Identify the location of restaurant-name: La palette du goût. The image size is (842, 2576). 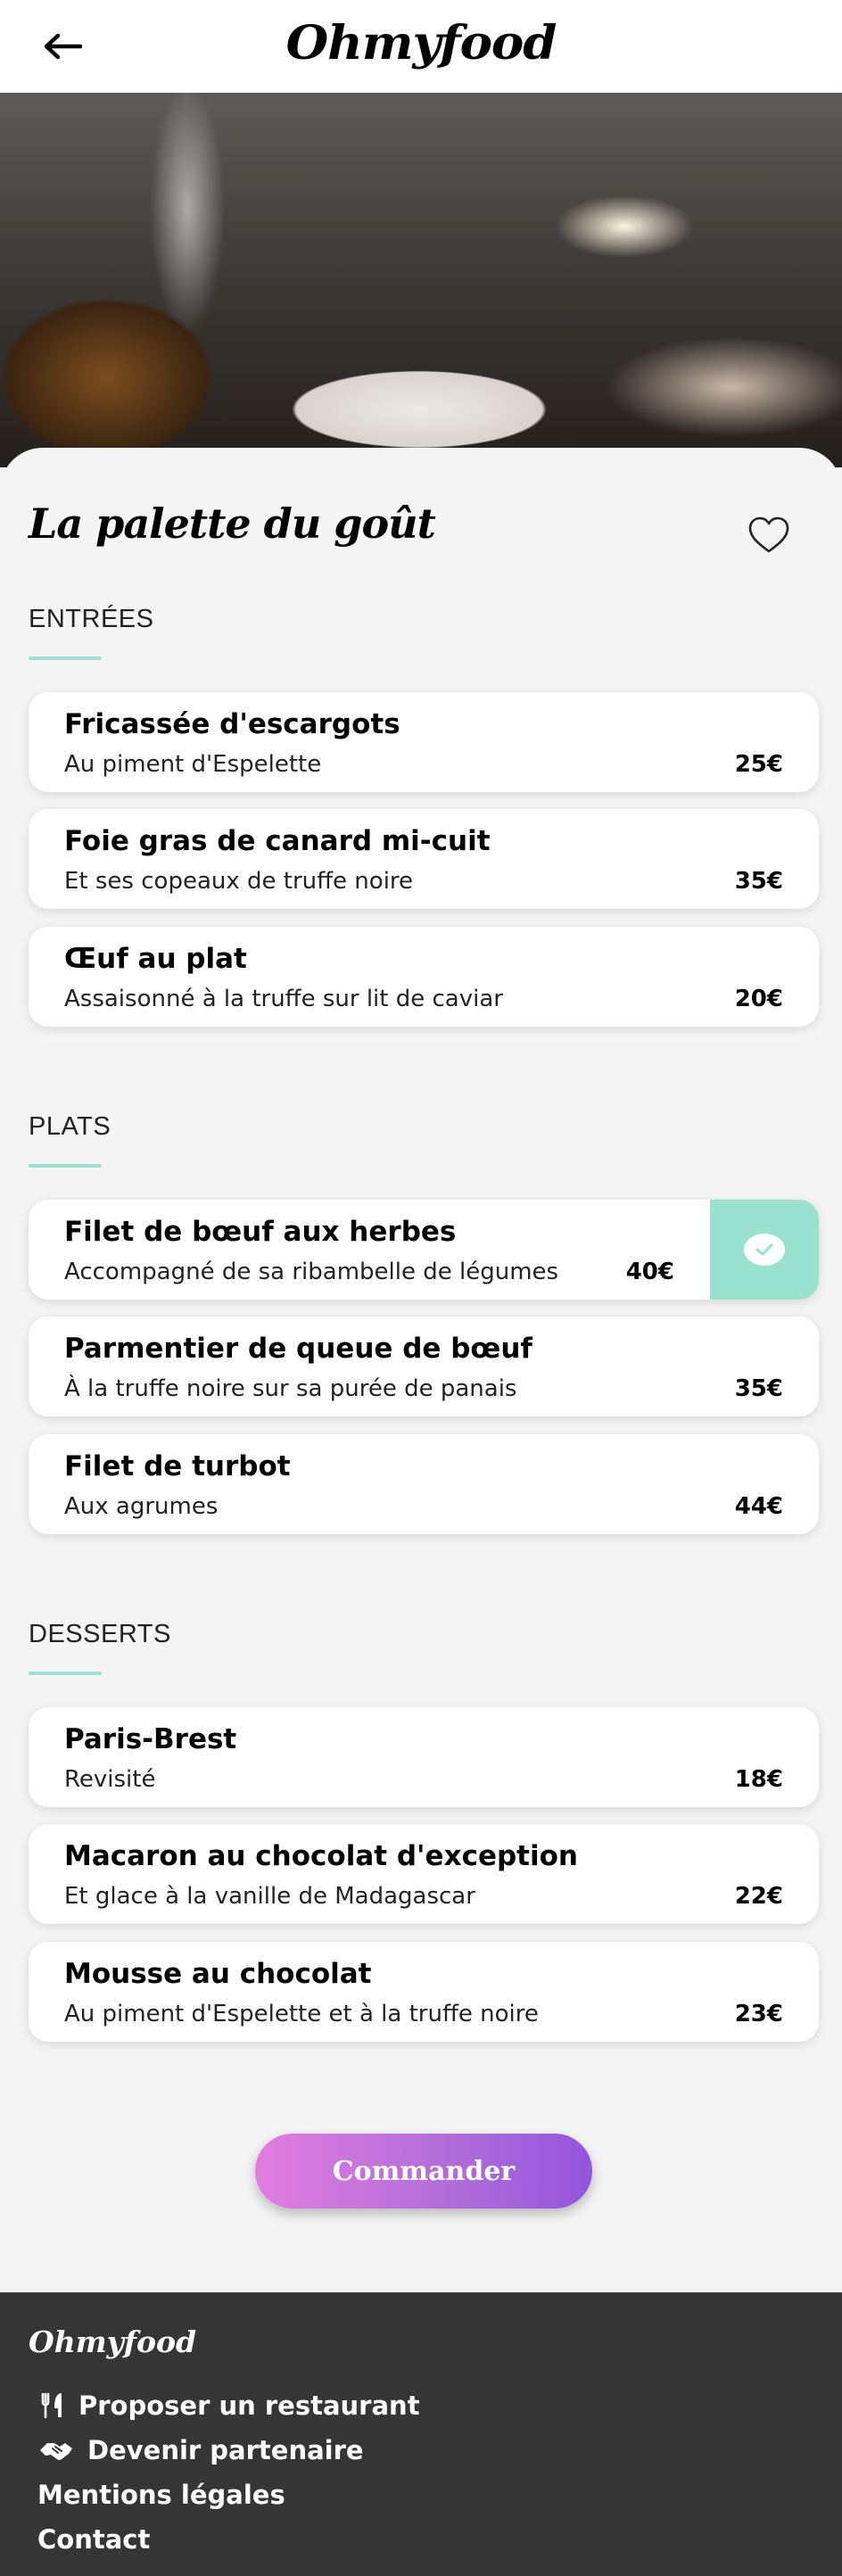
(232, 524).